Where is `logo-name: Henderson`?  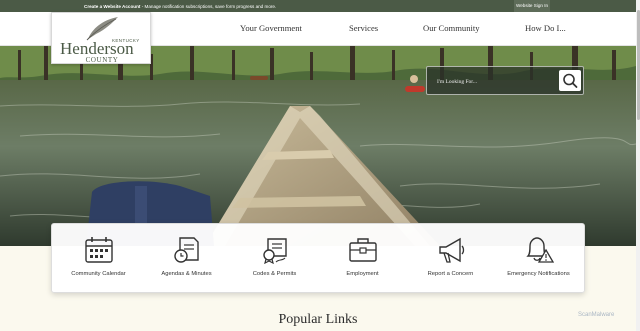
logo-name: Henderson is located at coordinates (97, 48).